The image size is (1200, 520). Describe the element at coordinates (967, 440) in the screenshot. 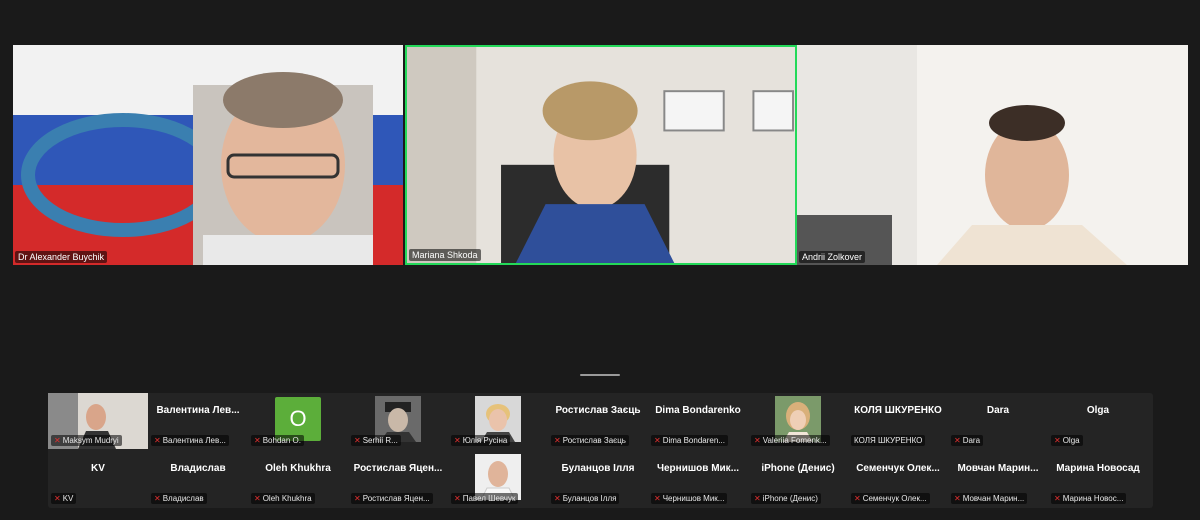

I see `participant-label: ✕ Dara` at that location.